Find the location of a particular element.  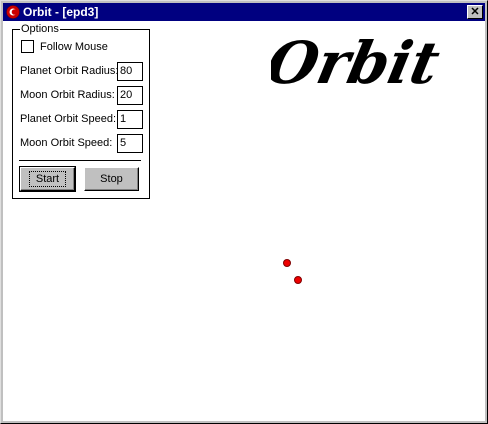

stop-button: Stop is located at coordinates (111, 179).